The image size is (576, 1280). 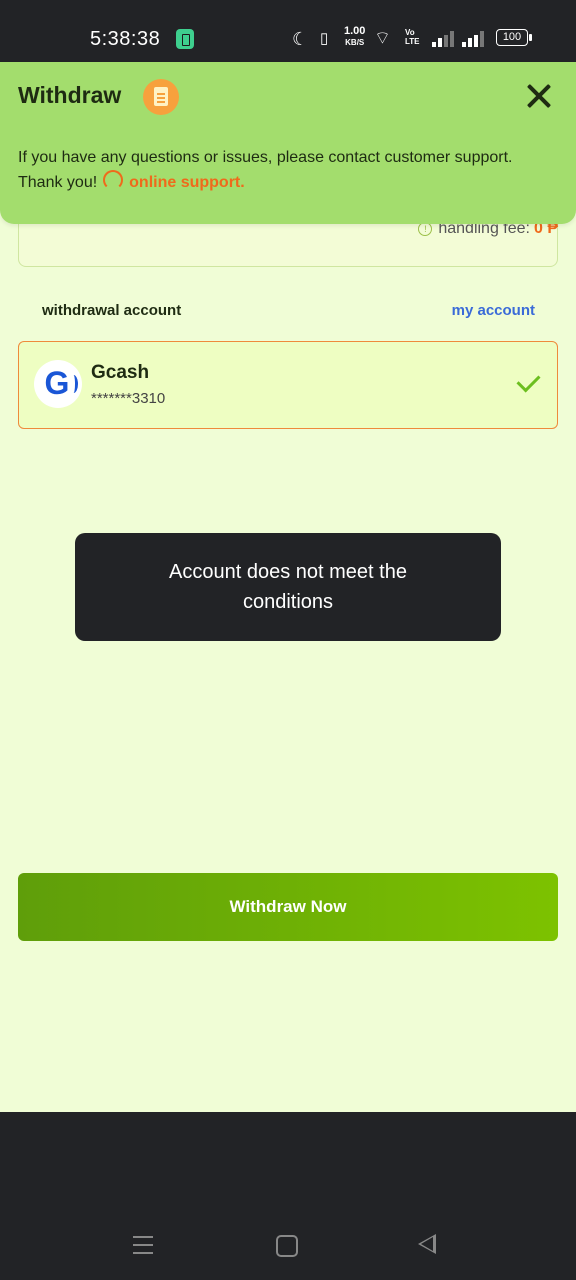 What do you see at coordinates (382, 38) in the screenshot?
I see `wifi-icon: ⌔` at bounding box center [382, 38].